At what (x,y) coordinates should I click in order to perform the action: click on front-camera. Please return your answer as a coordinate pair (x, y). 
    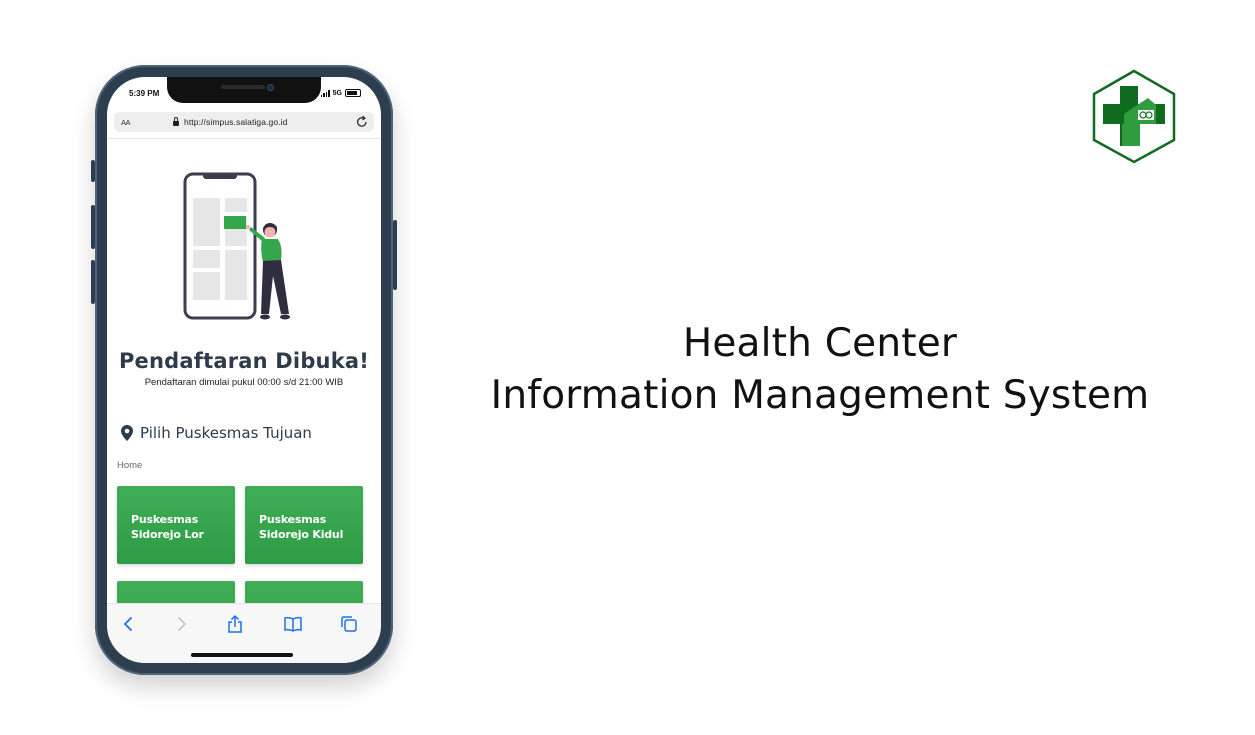
    Looking at the image, I should click on (270, 87).